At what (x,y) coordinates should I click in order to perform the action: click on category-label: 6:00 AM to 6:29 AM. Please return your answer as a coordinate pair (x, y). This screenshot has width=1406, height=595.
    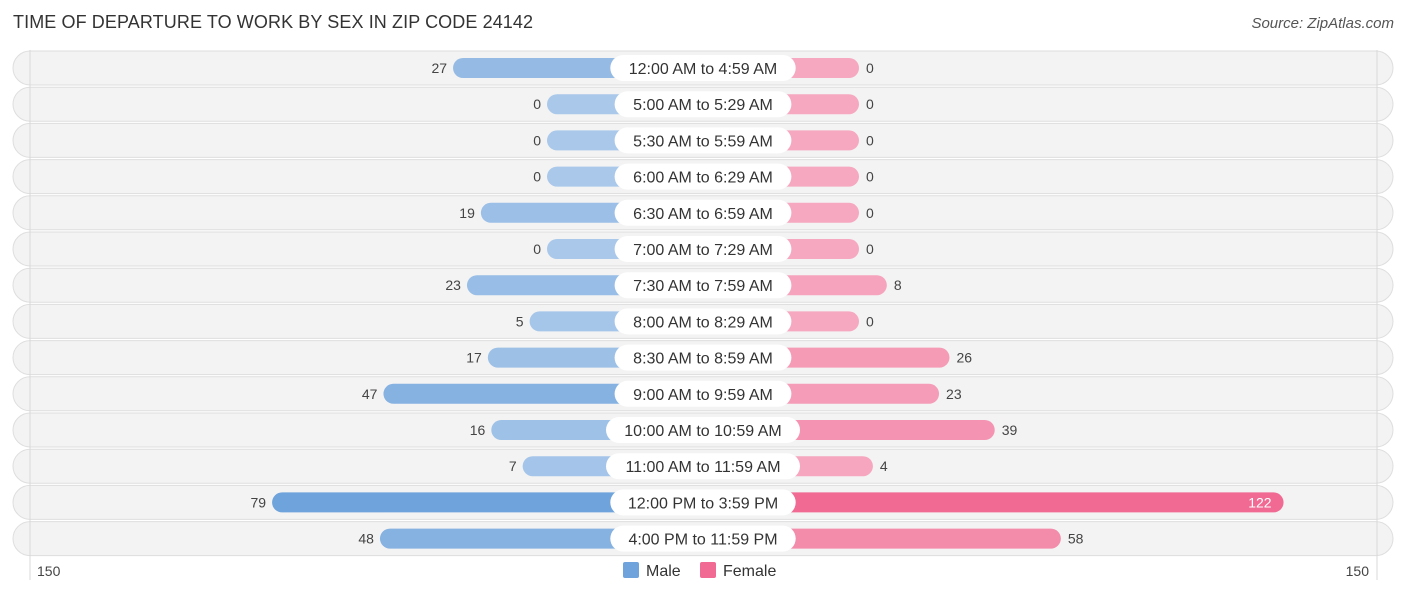
    Looking at the image, I should click on (703, 178).